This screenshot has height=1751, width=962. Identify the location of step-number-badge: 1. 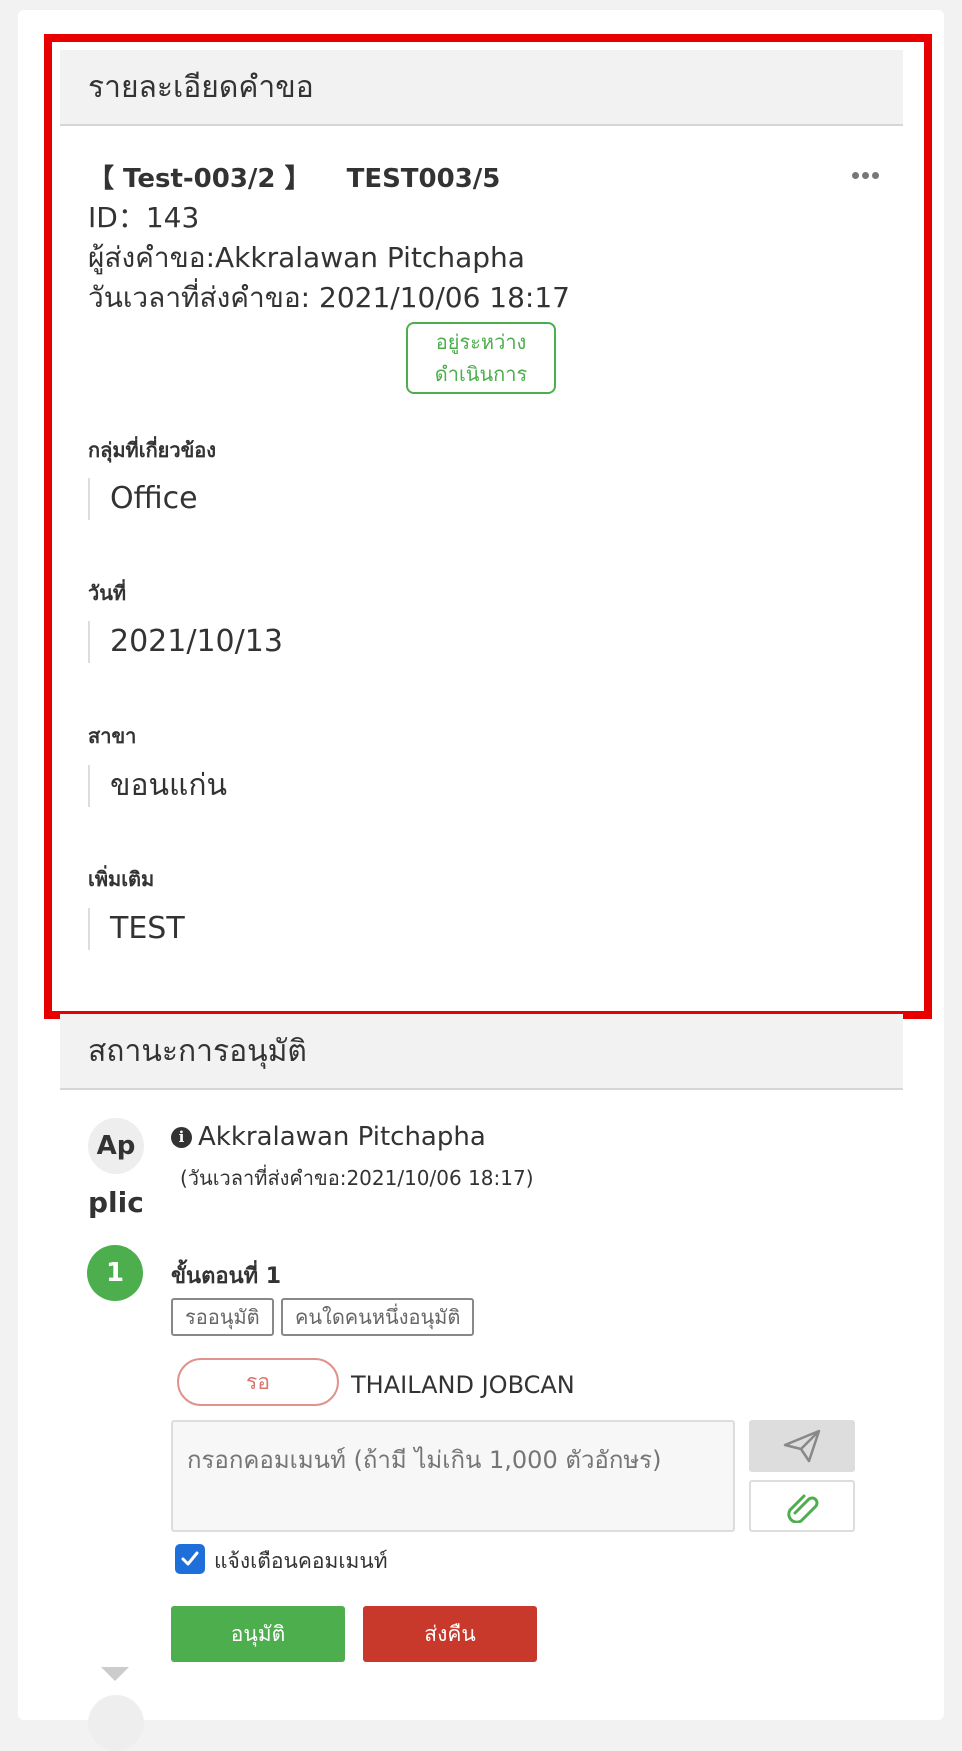
(115, 1273).